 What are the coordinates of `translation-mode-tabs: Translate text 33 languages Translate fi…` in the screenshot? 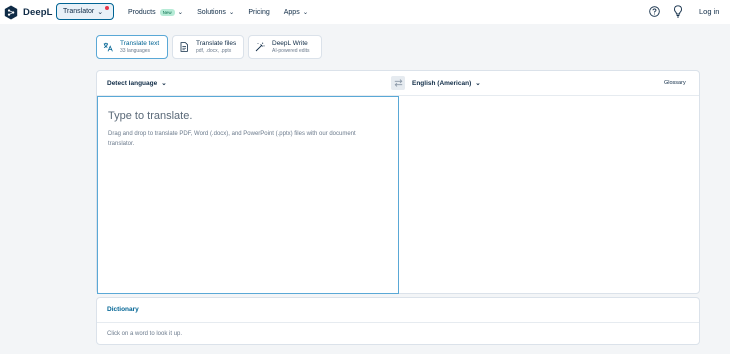 It's located at (209, 47).